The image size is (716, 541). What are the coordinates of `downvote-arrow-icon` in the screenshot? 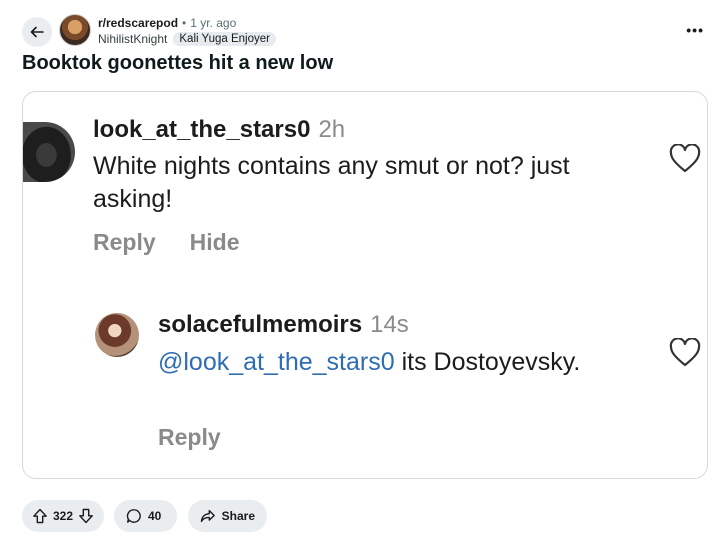 It's located at (86, 516).